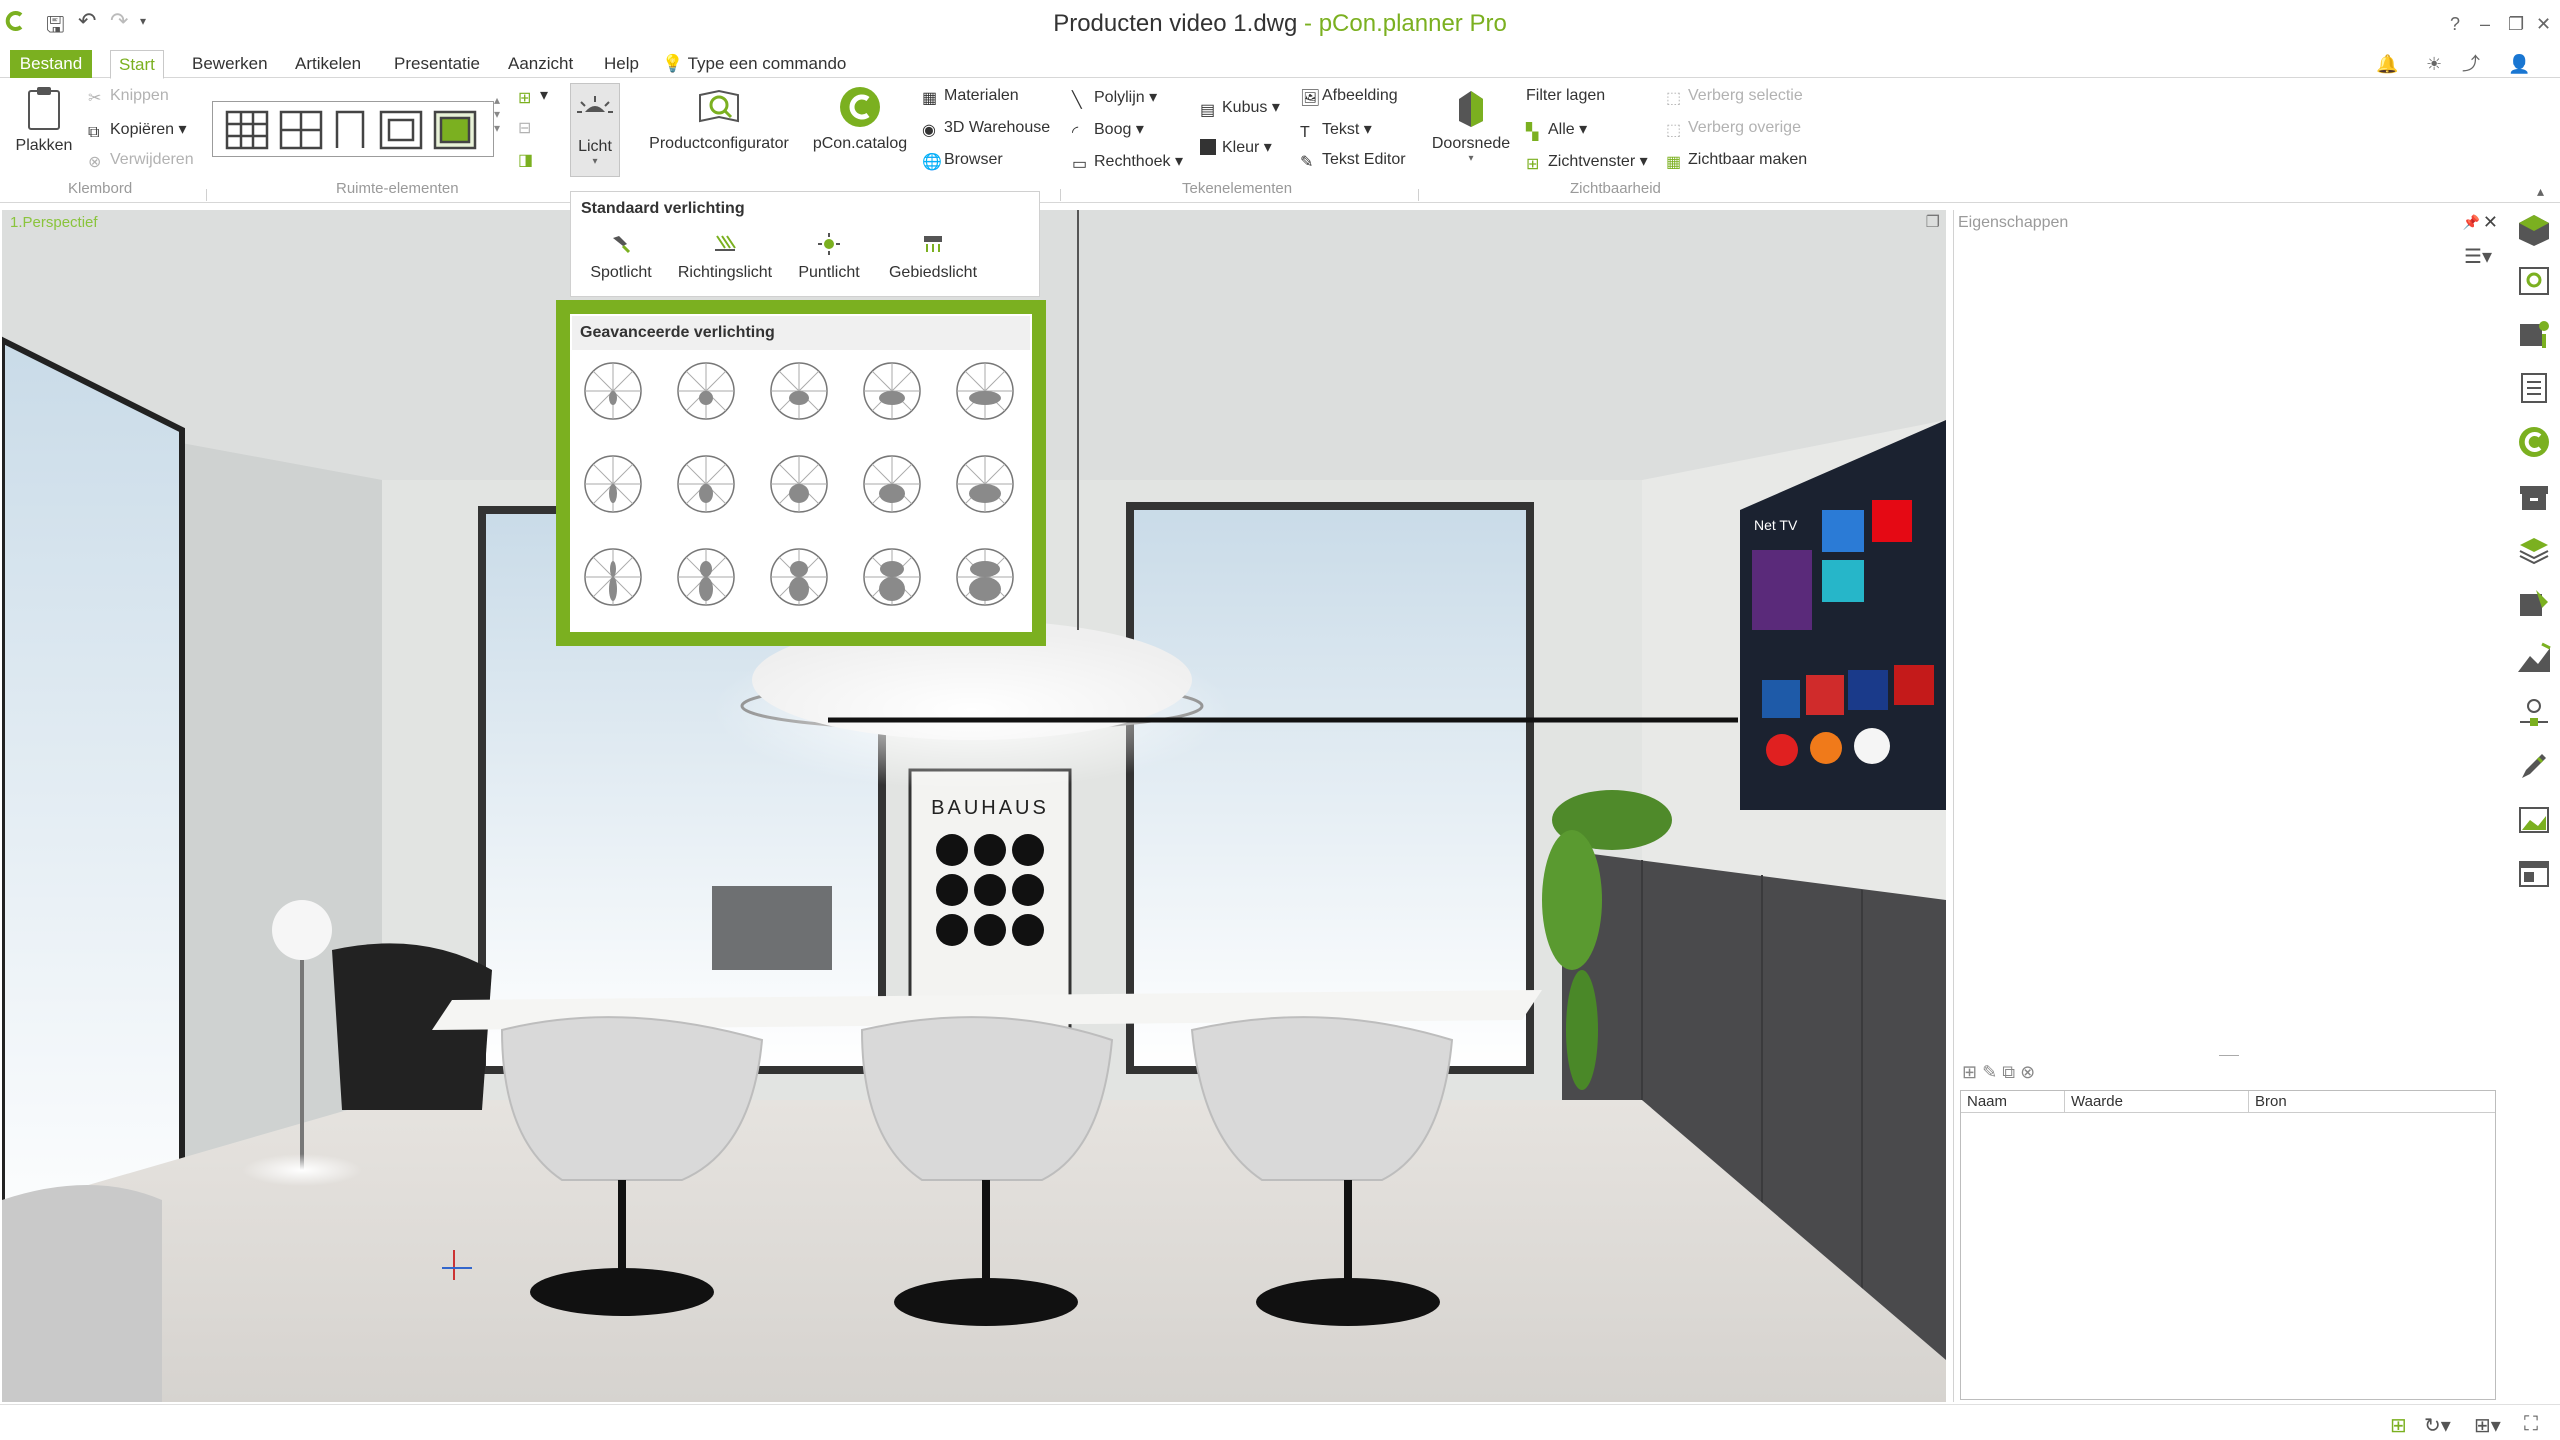 The width and height of the screenshot is (2560, 1440). Describe the element at coordinates (1587, 162) in the screenshot. I see `viewport-filter-button: ⊞ Zichtvenster ▾` at that location.